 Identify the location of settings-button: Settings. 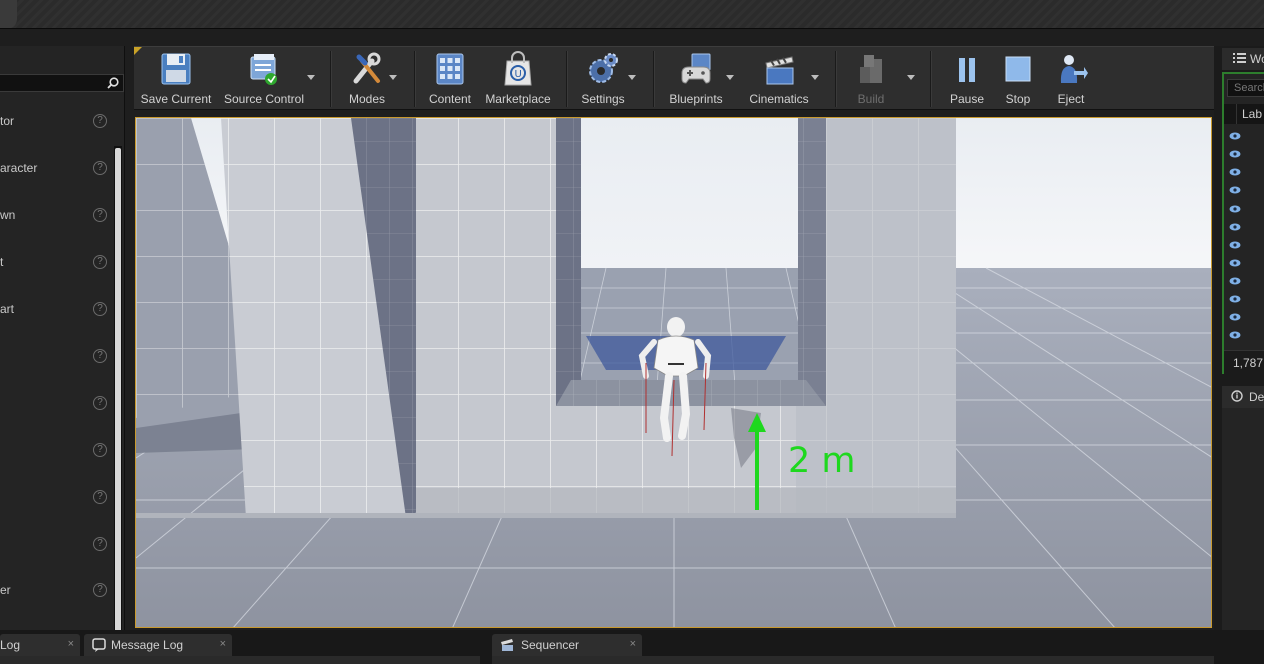
(603, 78).